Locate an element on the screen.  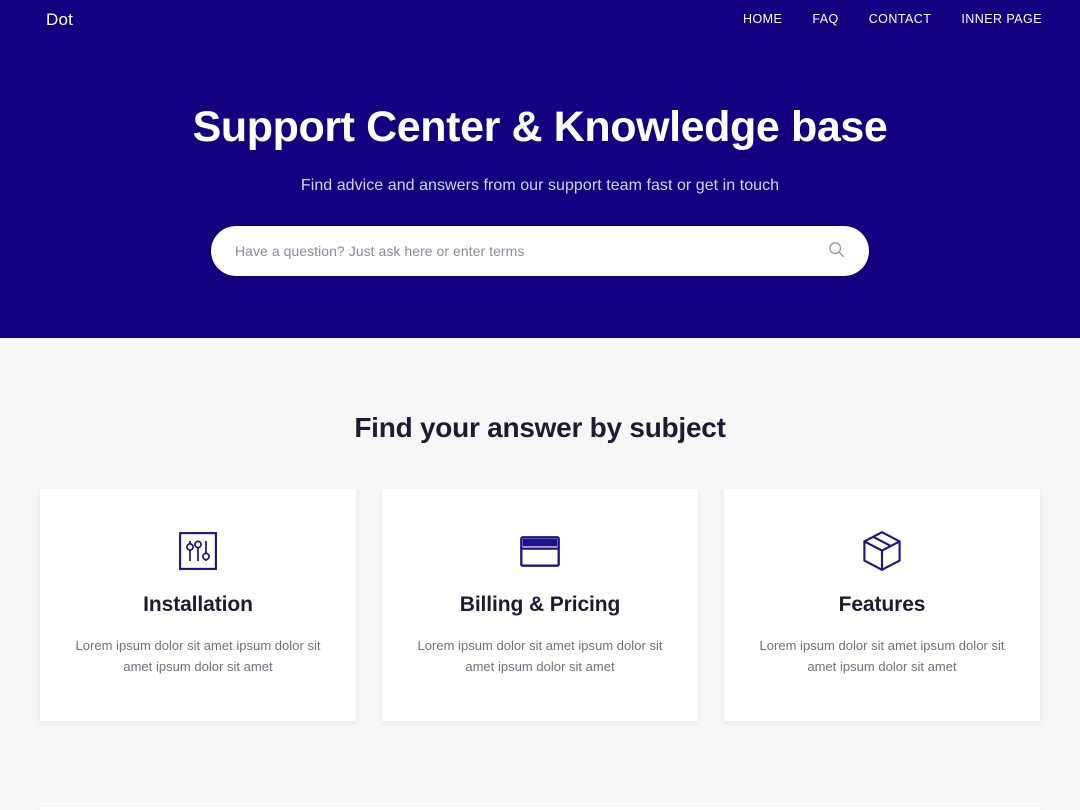
search-button is located at coordinates (836, 251).